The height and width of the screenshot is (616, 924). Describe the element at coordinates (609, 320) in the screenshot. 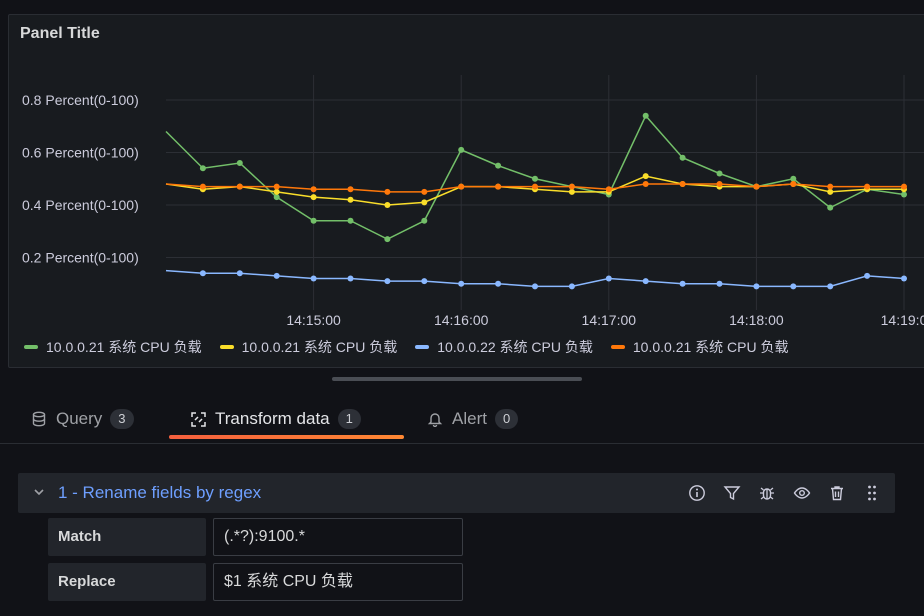

I see `x-tick-label: 14:17:00` at that location.